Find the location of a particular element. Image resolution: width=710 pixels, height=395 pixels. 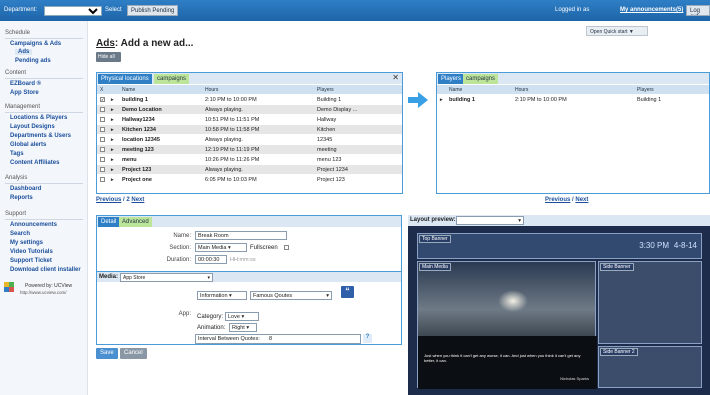

table-row: ▸ Project 123 Always playing. Project 1234 is located at coordinates (249, 169).